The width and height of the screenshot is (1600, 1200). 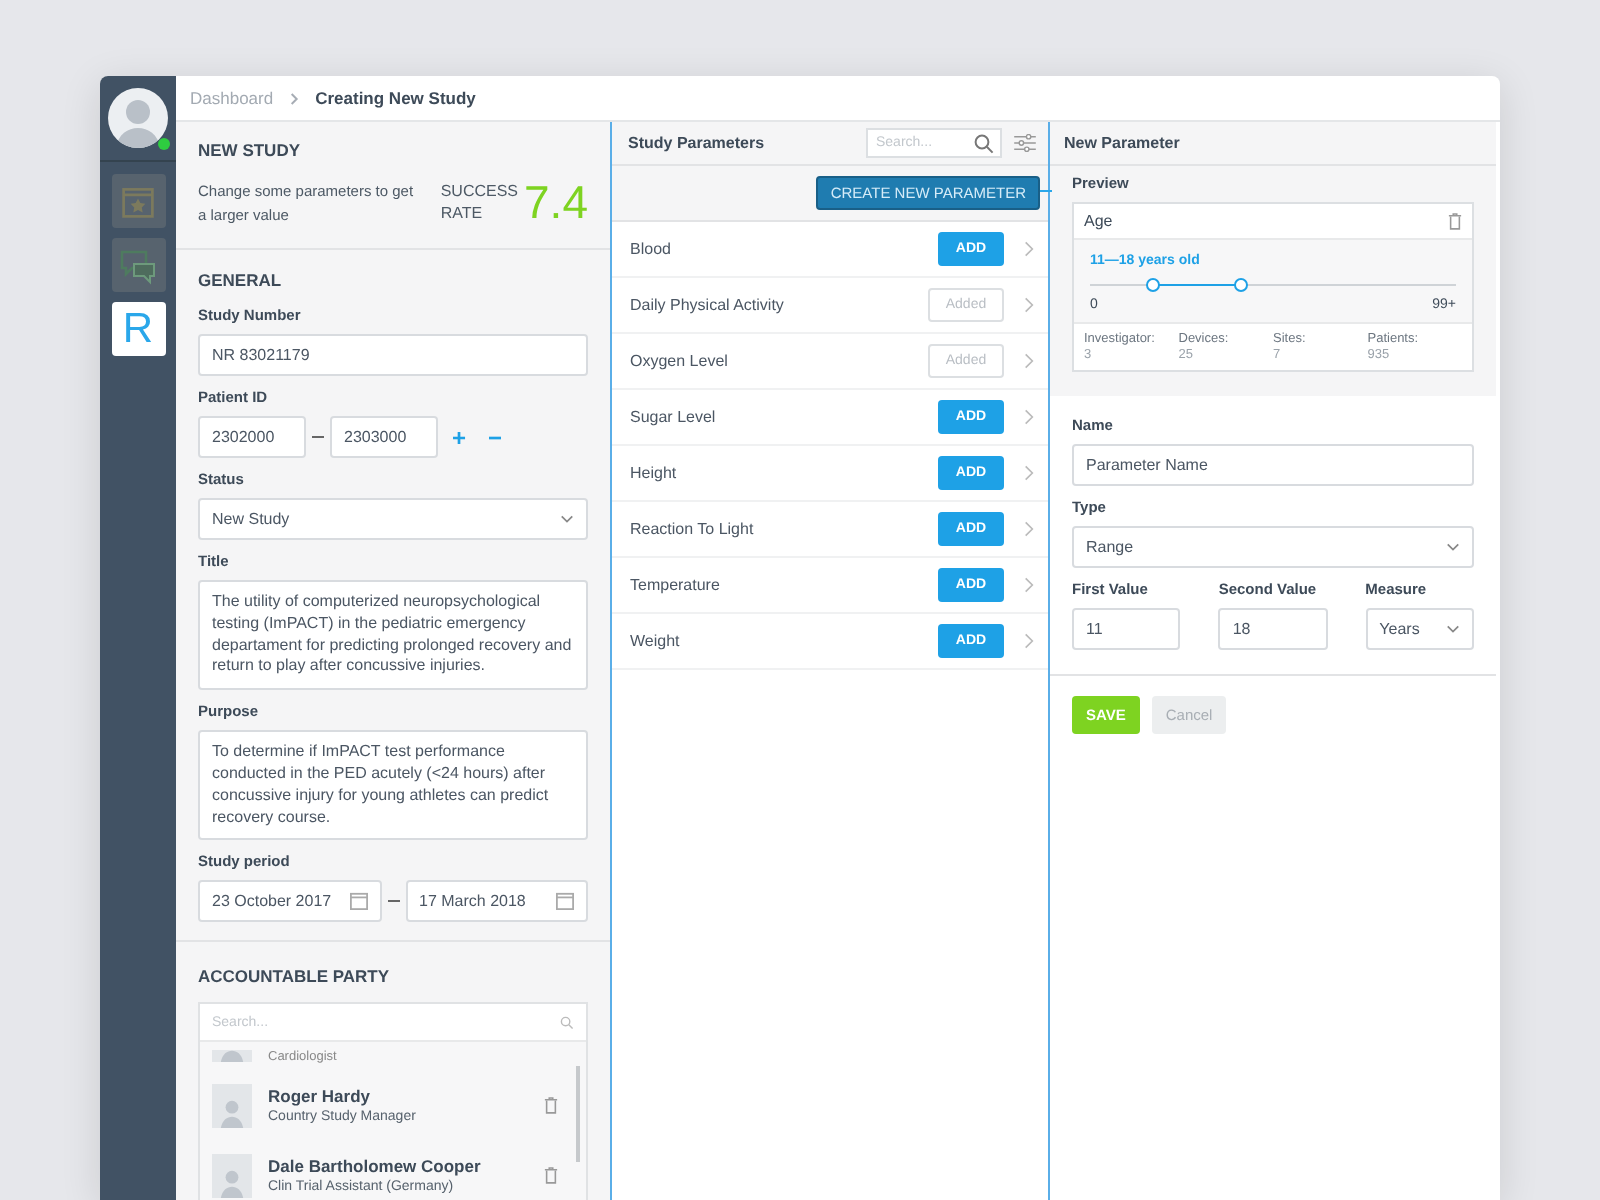 I want to click on purpose-text-area: To determine if ImPACT test performance conducted in the PED acutely (<24 hours) after concussive injury for young athletes can predict recovery course., so click(x=393, y=785).